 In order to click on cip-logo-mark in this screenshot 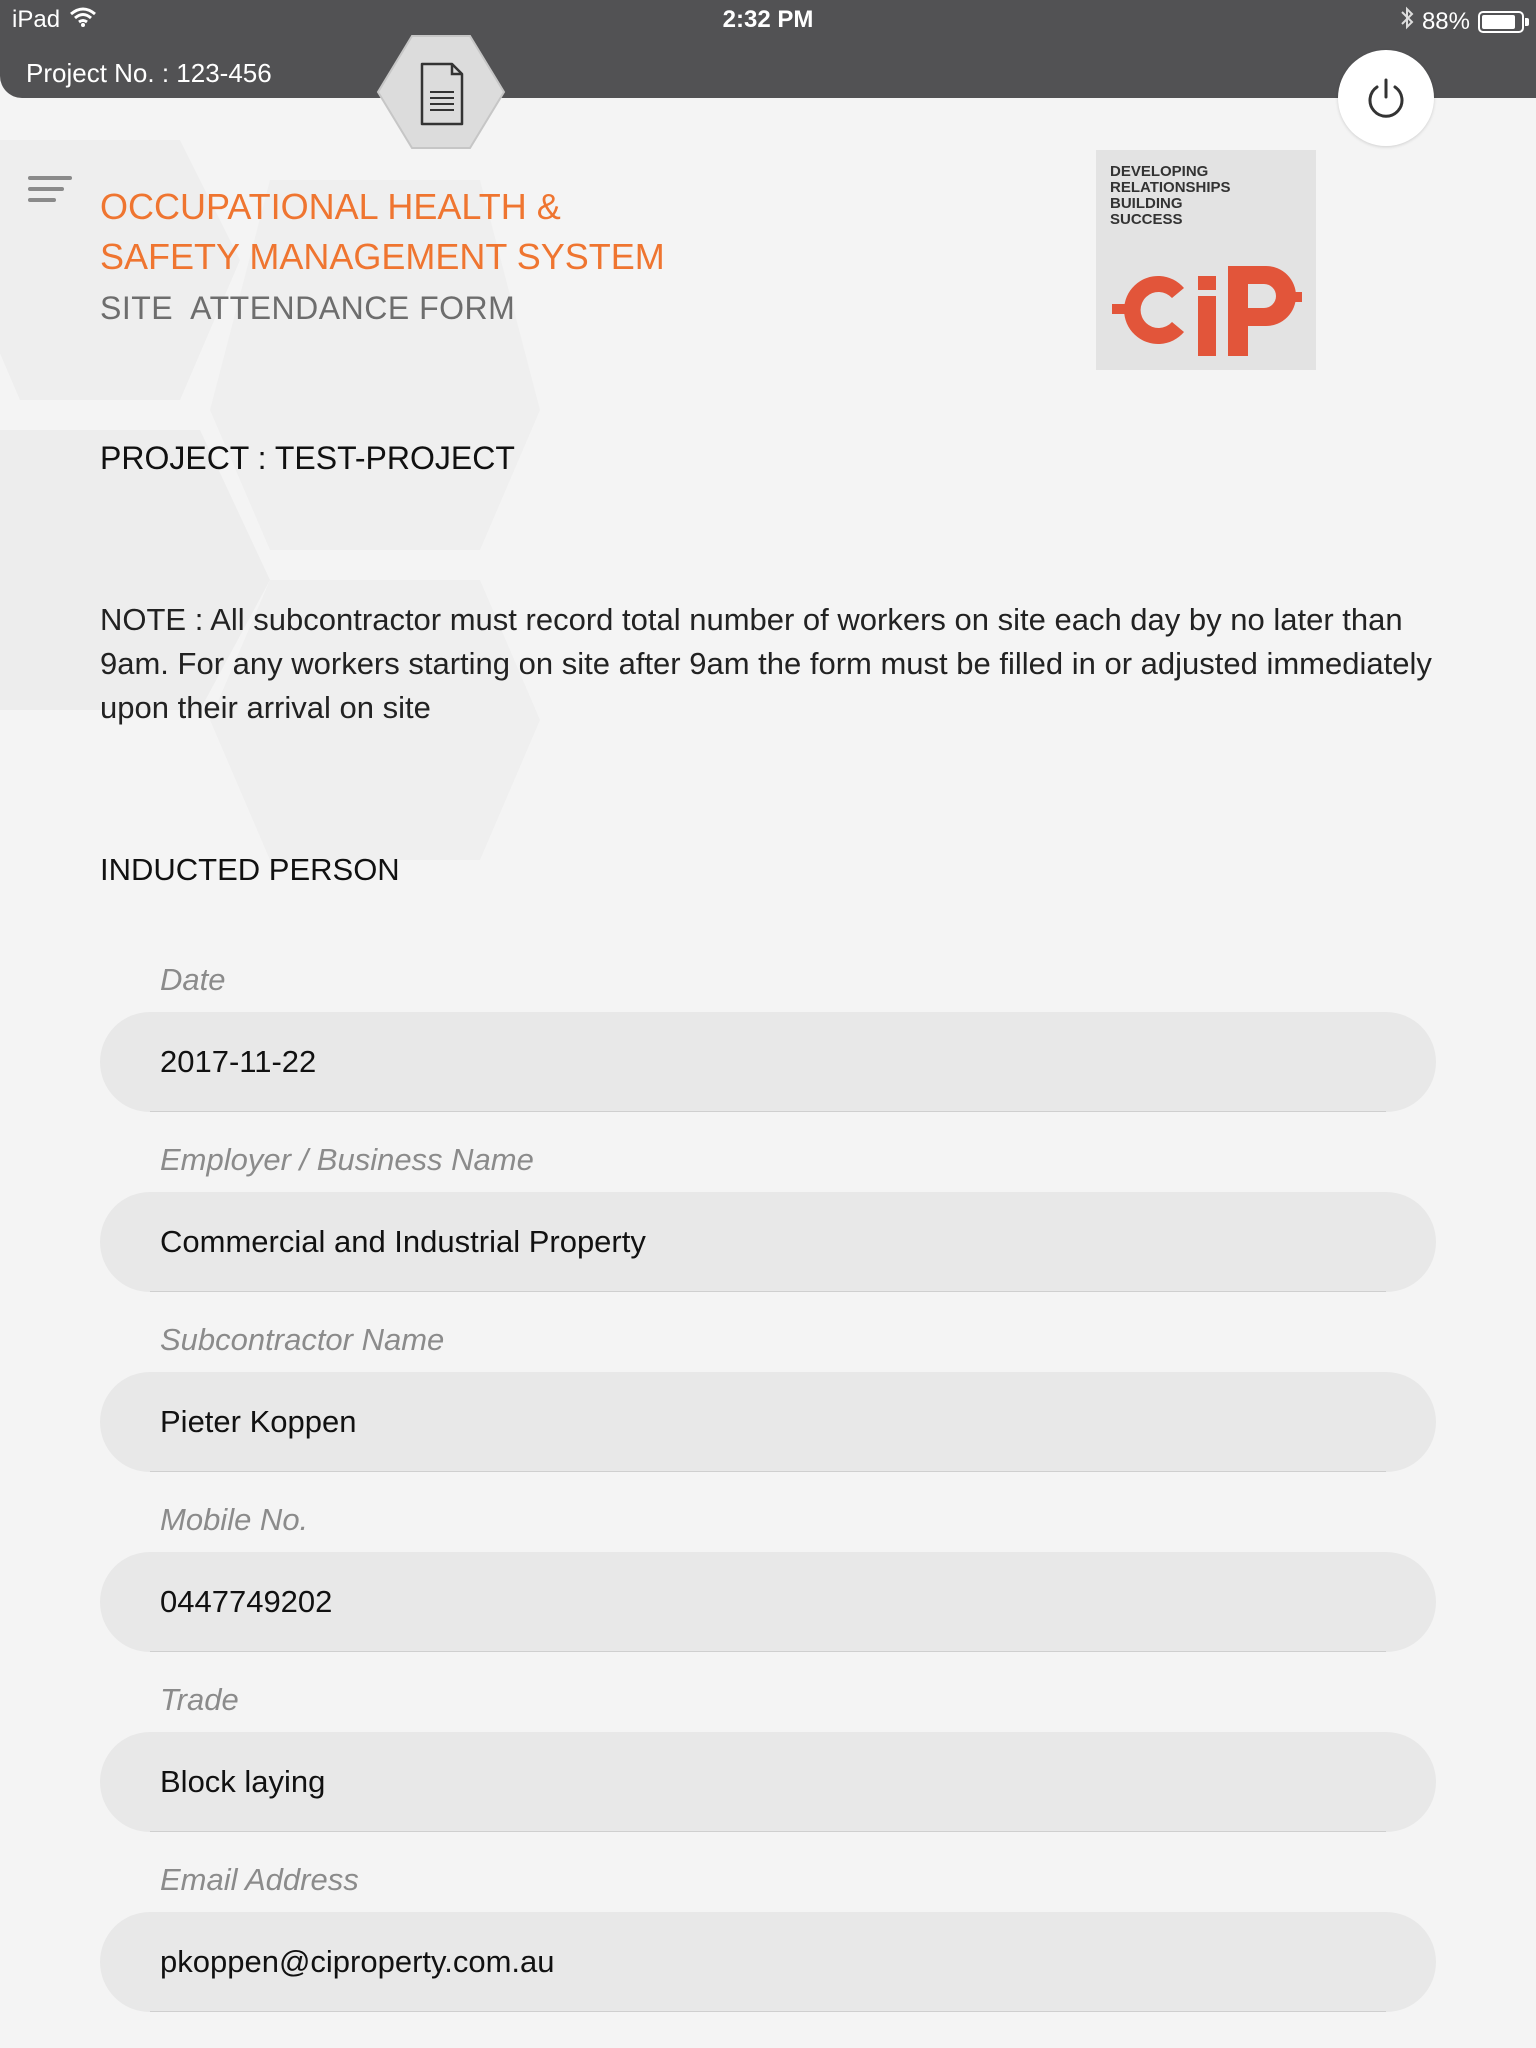, I will do `click(1207, 311)`.